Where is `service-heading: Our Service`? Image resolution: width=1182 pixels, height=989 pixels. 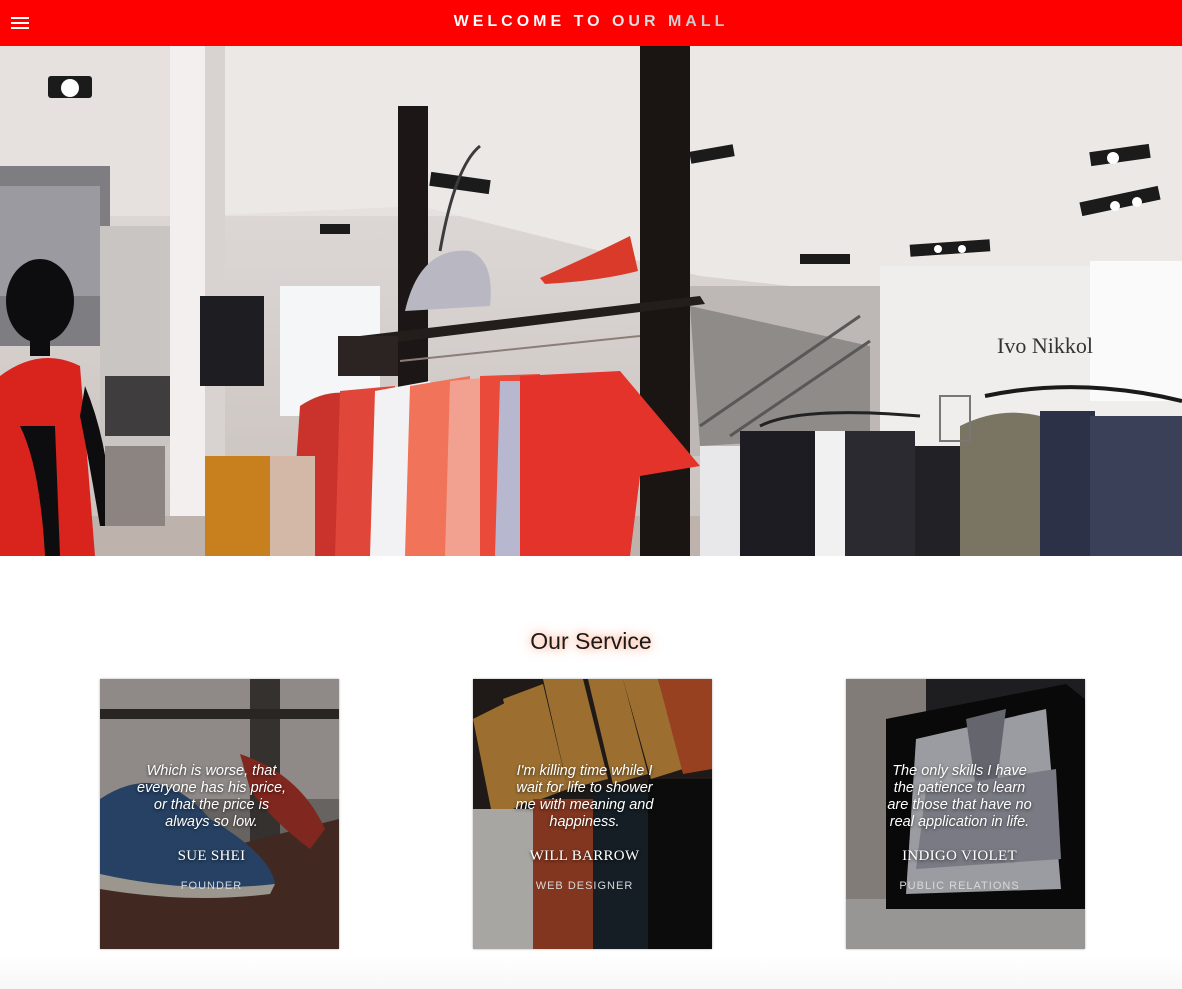
service-heading: Our Service is located at coordinates (591, 641).